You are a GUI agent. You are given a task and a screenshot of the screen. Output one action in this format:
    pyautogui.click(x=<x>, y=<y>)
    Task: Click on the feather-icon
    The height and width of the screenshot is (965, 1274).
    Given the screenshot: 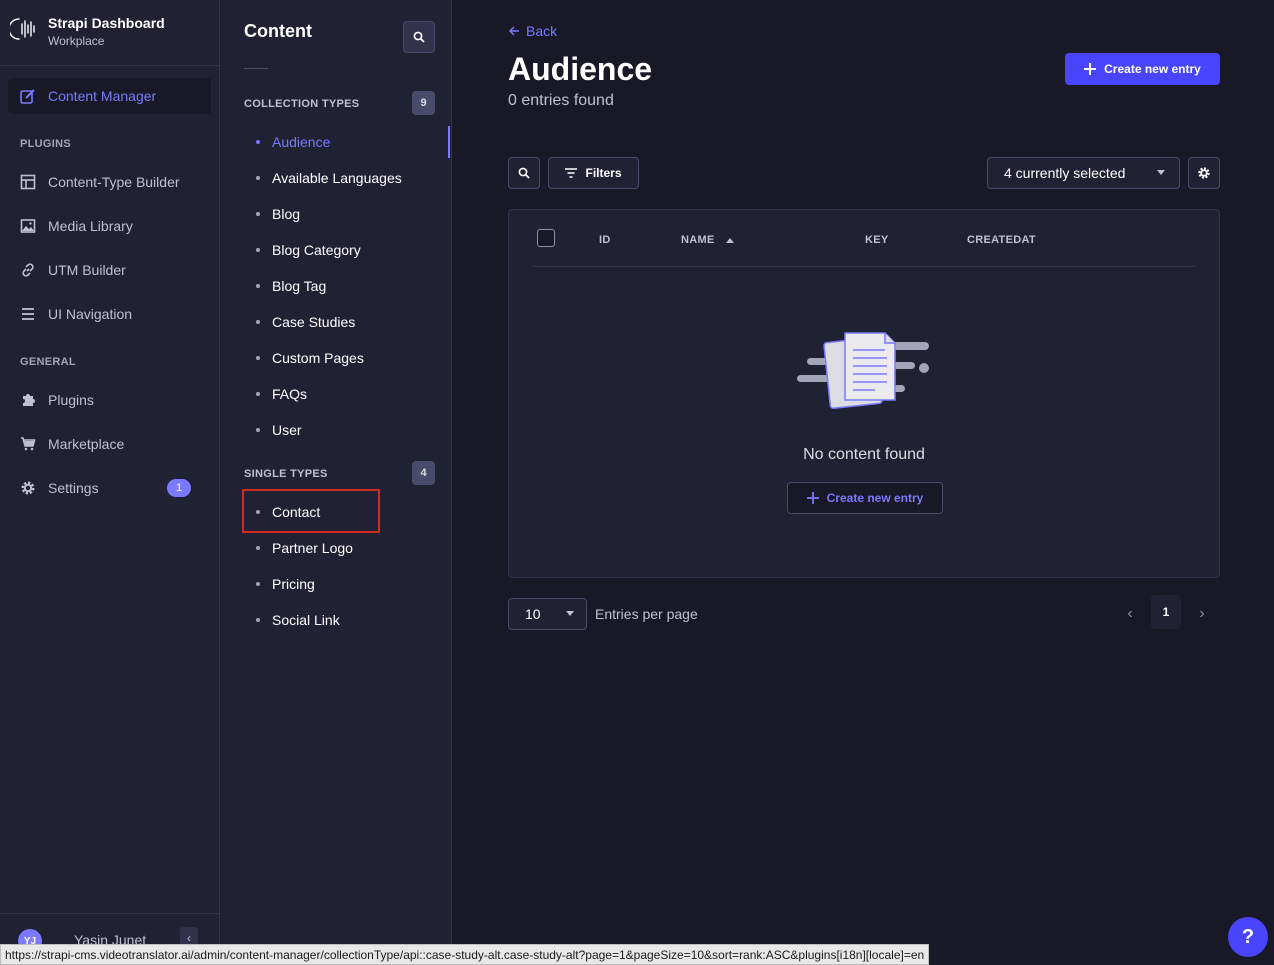 What is the action you would take?
    pyautogui.click(x=28, y=96)
    